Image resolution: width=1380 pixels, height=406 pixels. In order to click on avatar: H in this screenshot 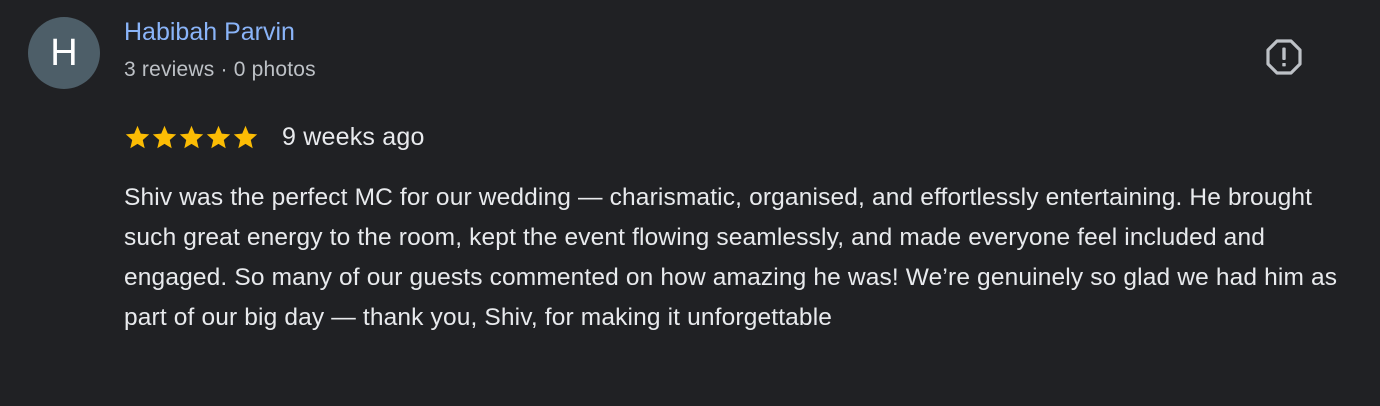, I will do `click(64, 53)`.